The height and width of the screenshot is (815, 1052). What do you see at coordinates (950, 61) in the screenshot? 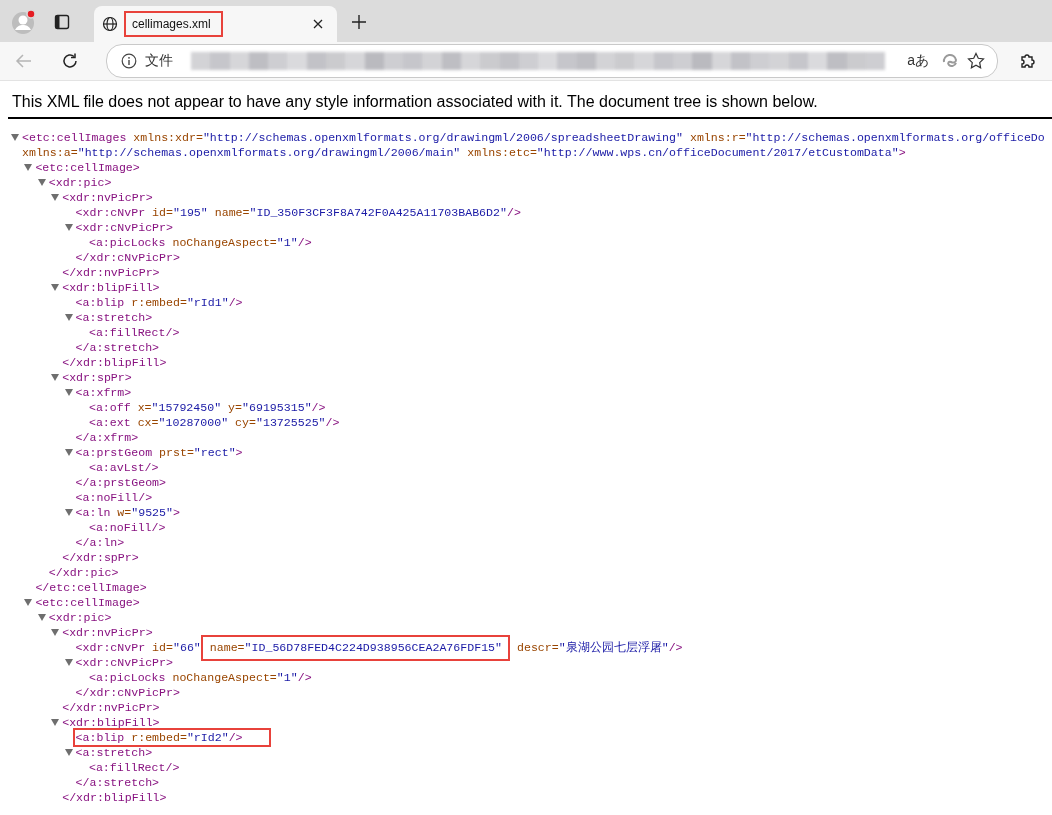
I see `swirl-icon` at bounding box center [950, 61].